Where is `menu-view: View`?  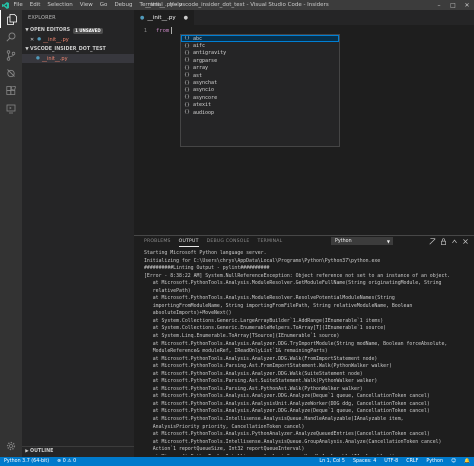
menu-view: View is located at coordinates (86, 5).